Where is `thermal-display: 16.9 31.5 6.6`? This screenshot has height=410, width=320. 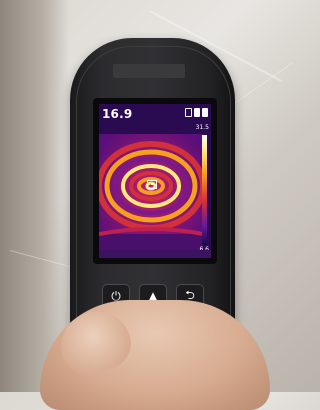 thermal-display: 16.9 31.5 6.6 is located at coordinates (155, 181).